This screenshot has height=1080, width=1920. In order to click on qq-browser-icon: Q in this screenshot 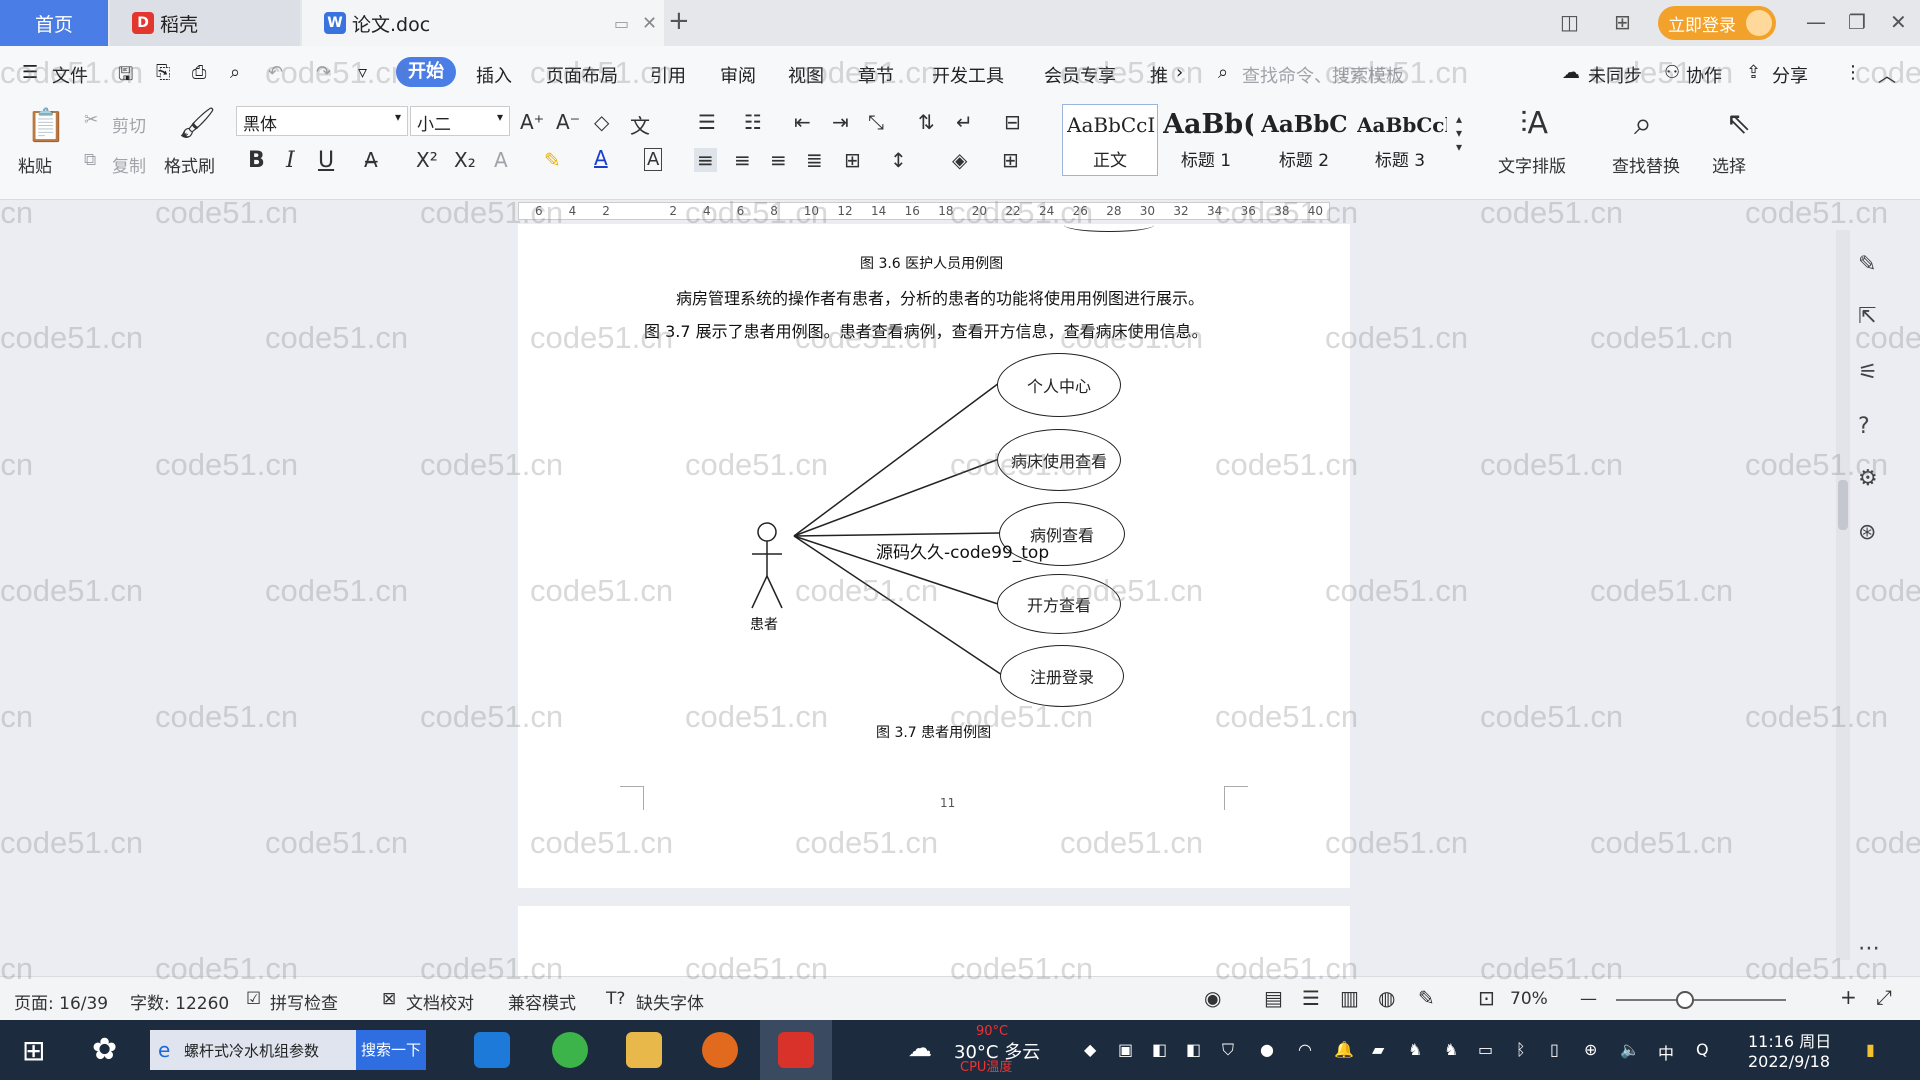, I will do `click(1702, 1049)`.